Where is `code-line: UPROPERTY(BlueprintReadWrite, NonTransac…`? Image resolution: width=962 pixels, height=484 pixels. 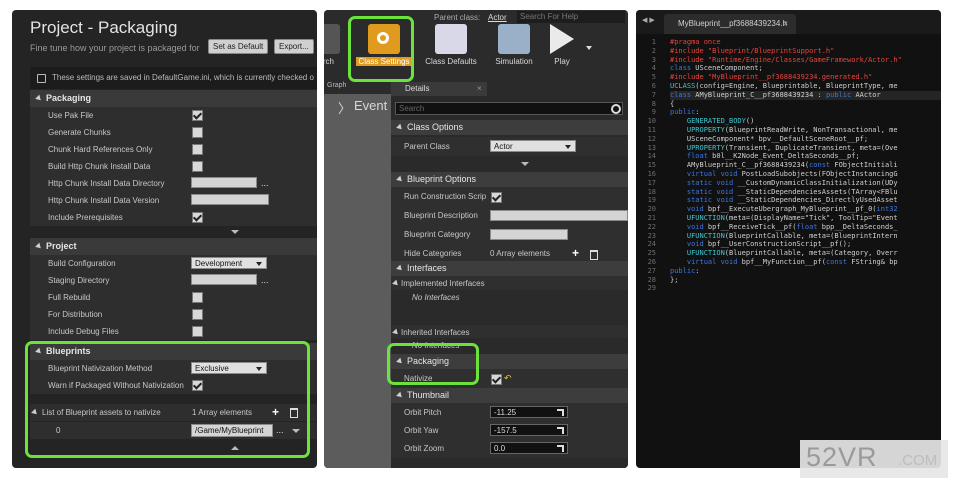 code-line: UPROPERTY(BlueprintReadWrite, NonTransac… is located at coordinates (805, 130).